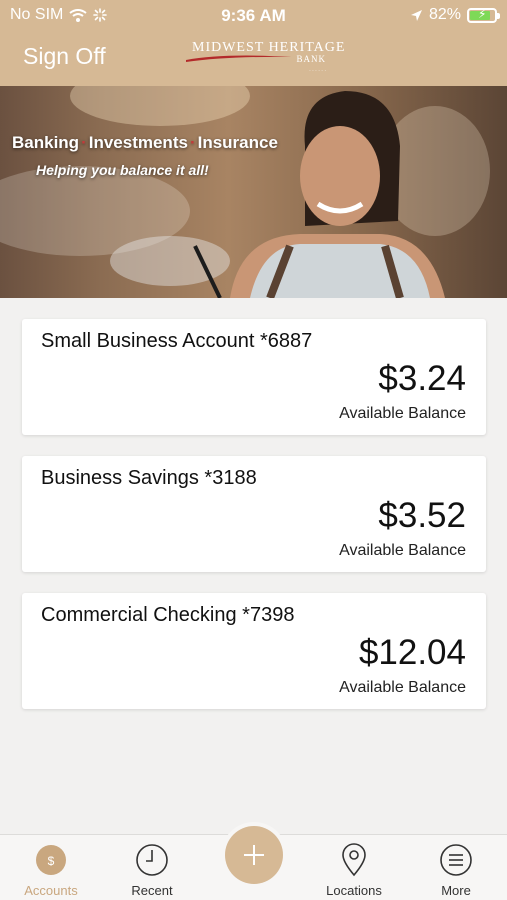 The image size is (507, 900). What do you see at coordinates (422, 378) in the screenshot?
I see `account-balance: $3.24` at bounding box center [422, 378].